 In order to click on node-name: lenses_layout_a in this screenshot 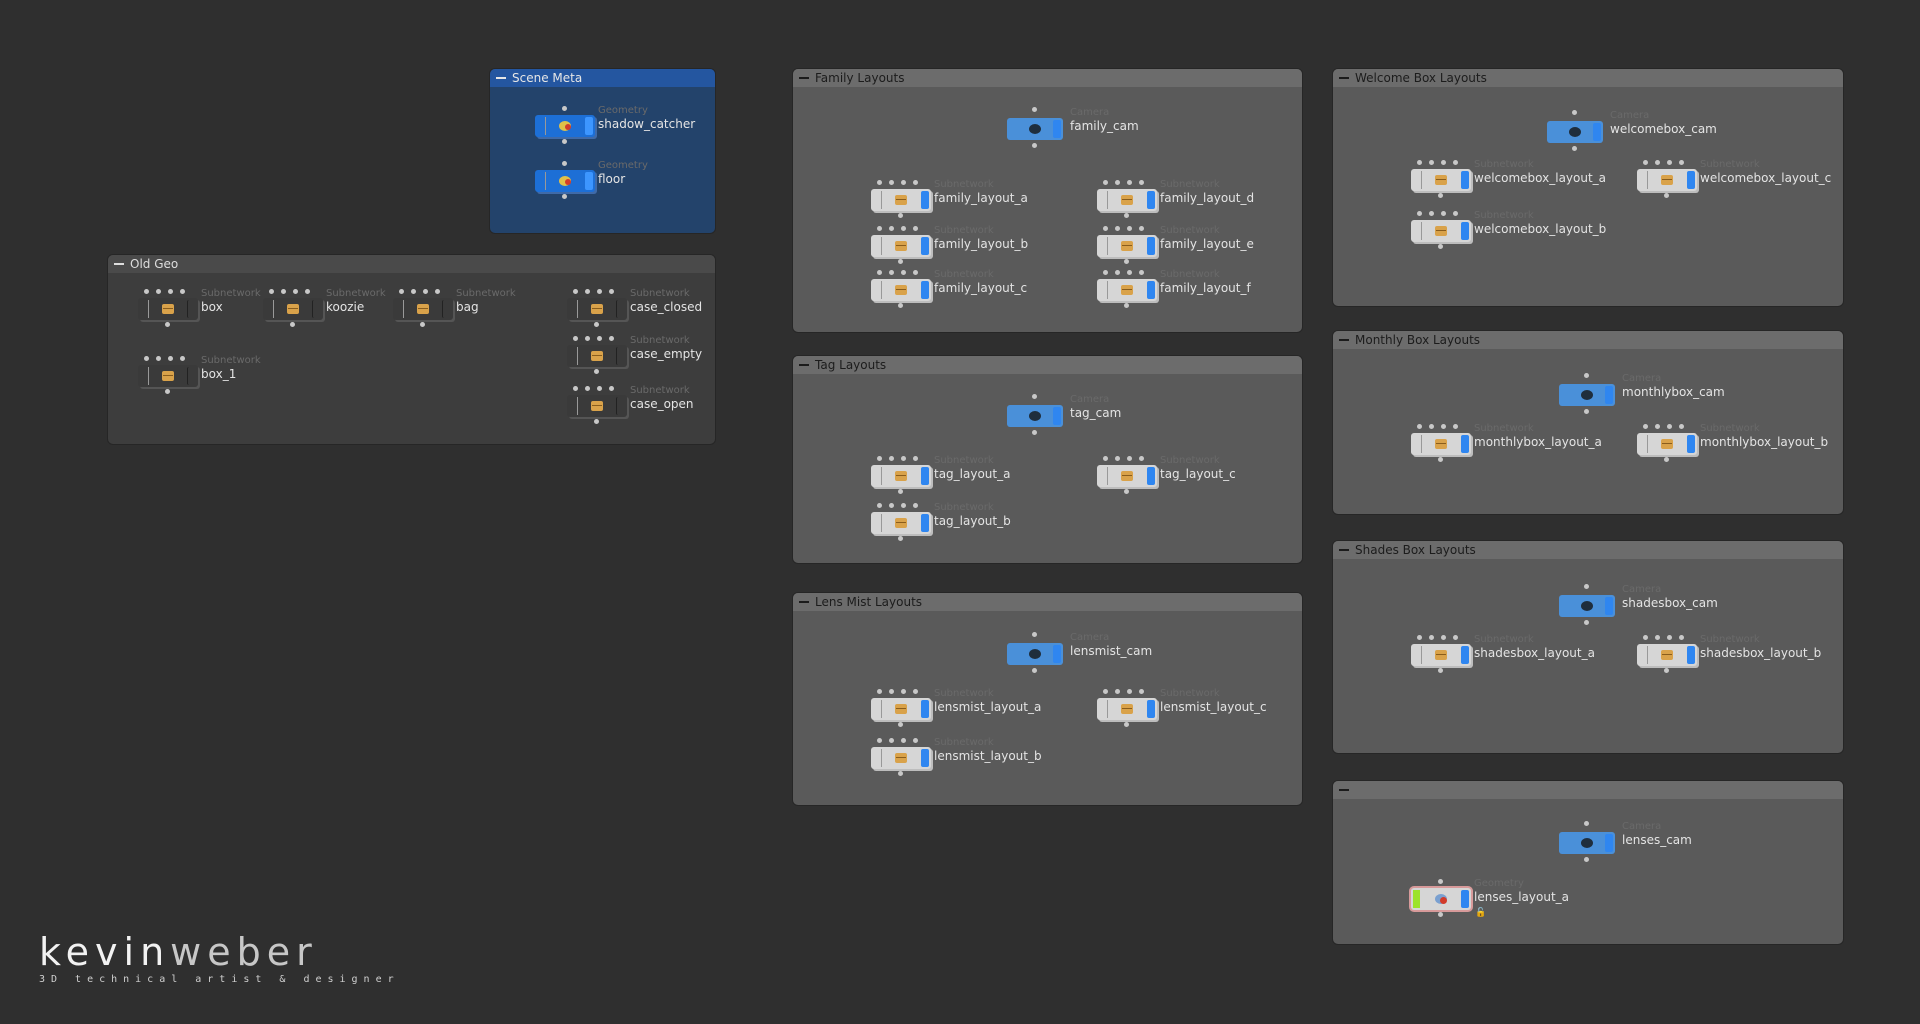, I will do `click(1521, 897)`.